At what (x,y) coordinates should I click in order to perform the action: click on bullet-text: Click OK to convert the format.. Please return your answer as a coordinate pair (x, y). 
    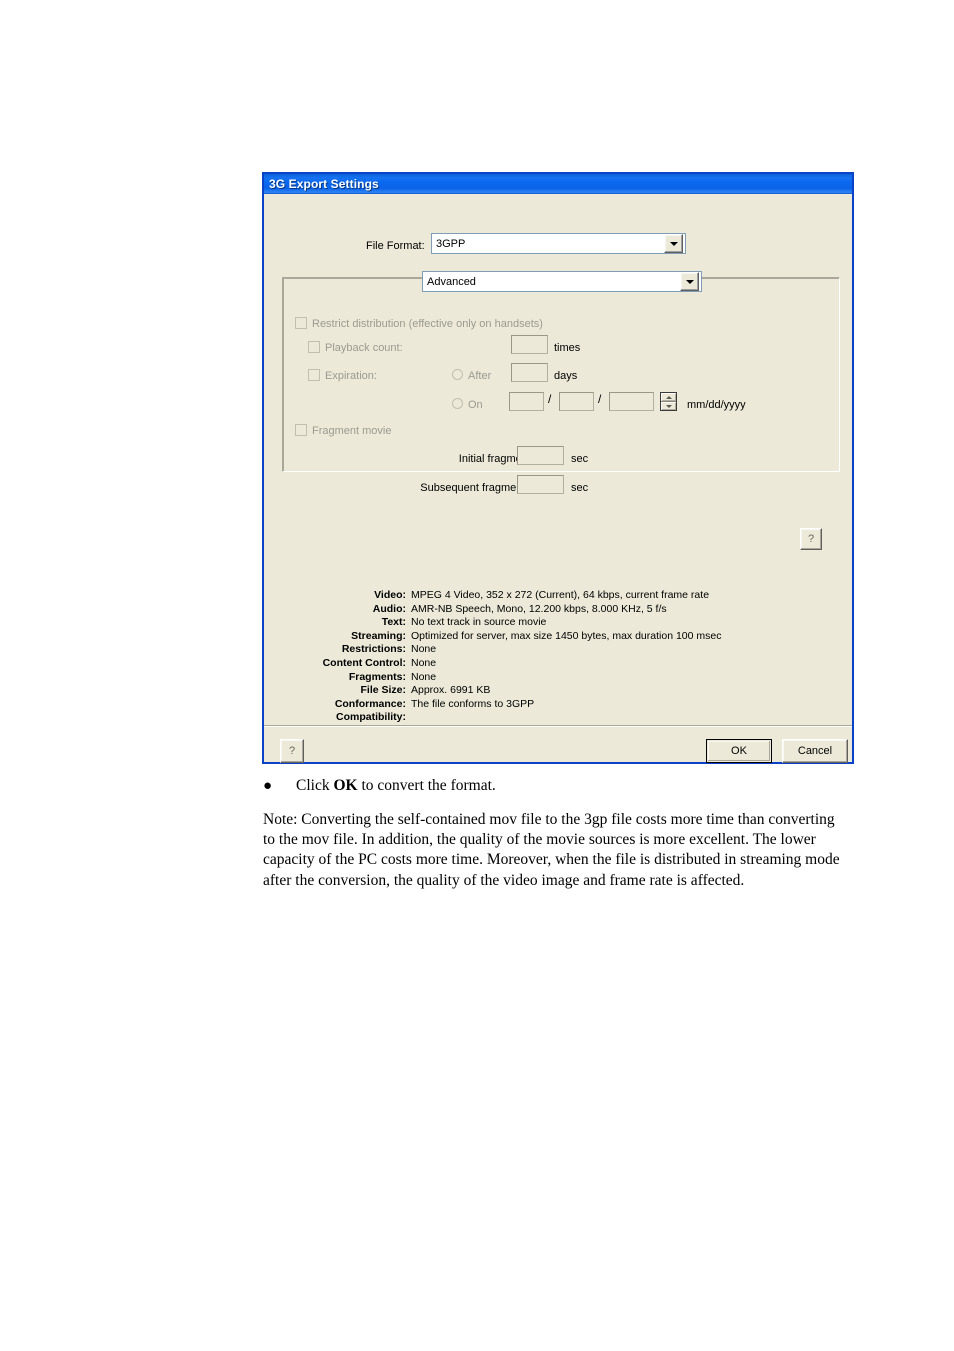
    Looking at the image, I should click on (396, 786).